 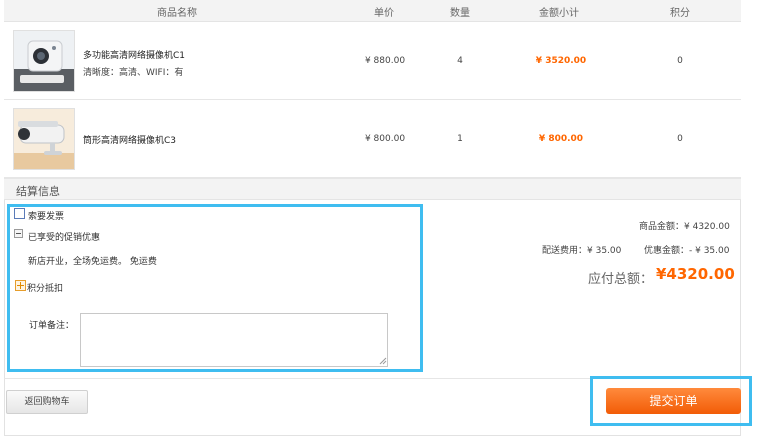 I want to click on camera-product-image, so click(x=44, y=61).